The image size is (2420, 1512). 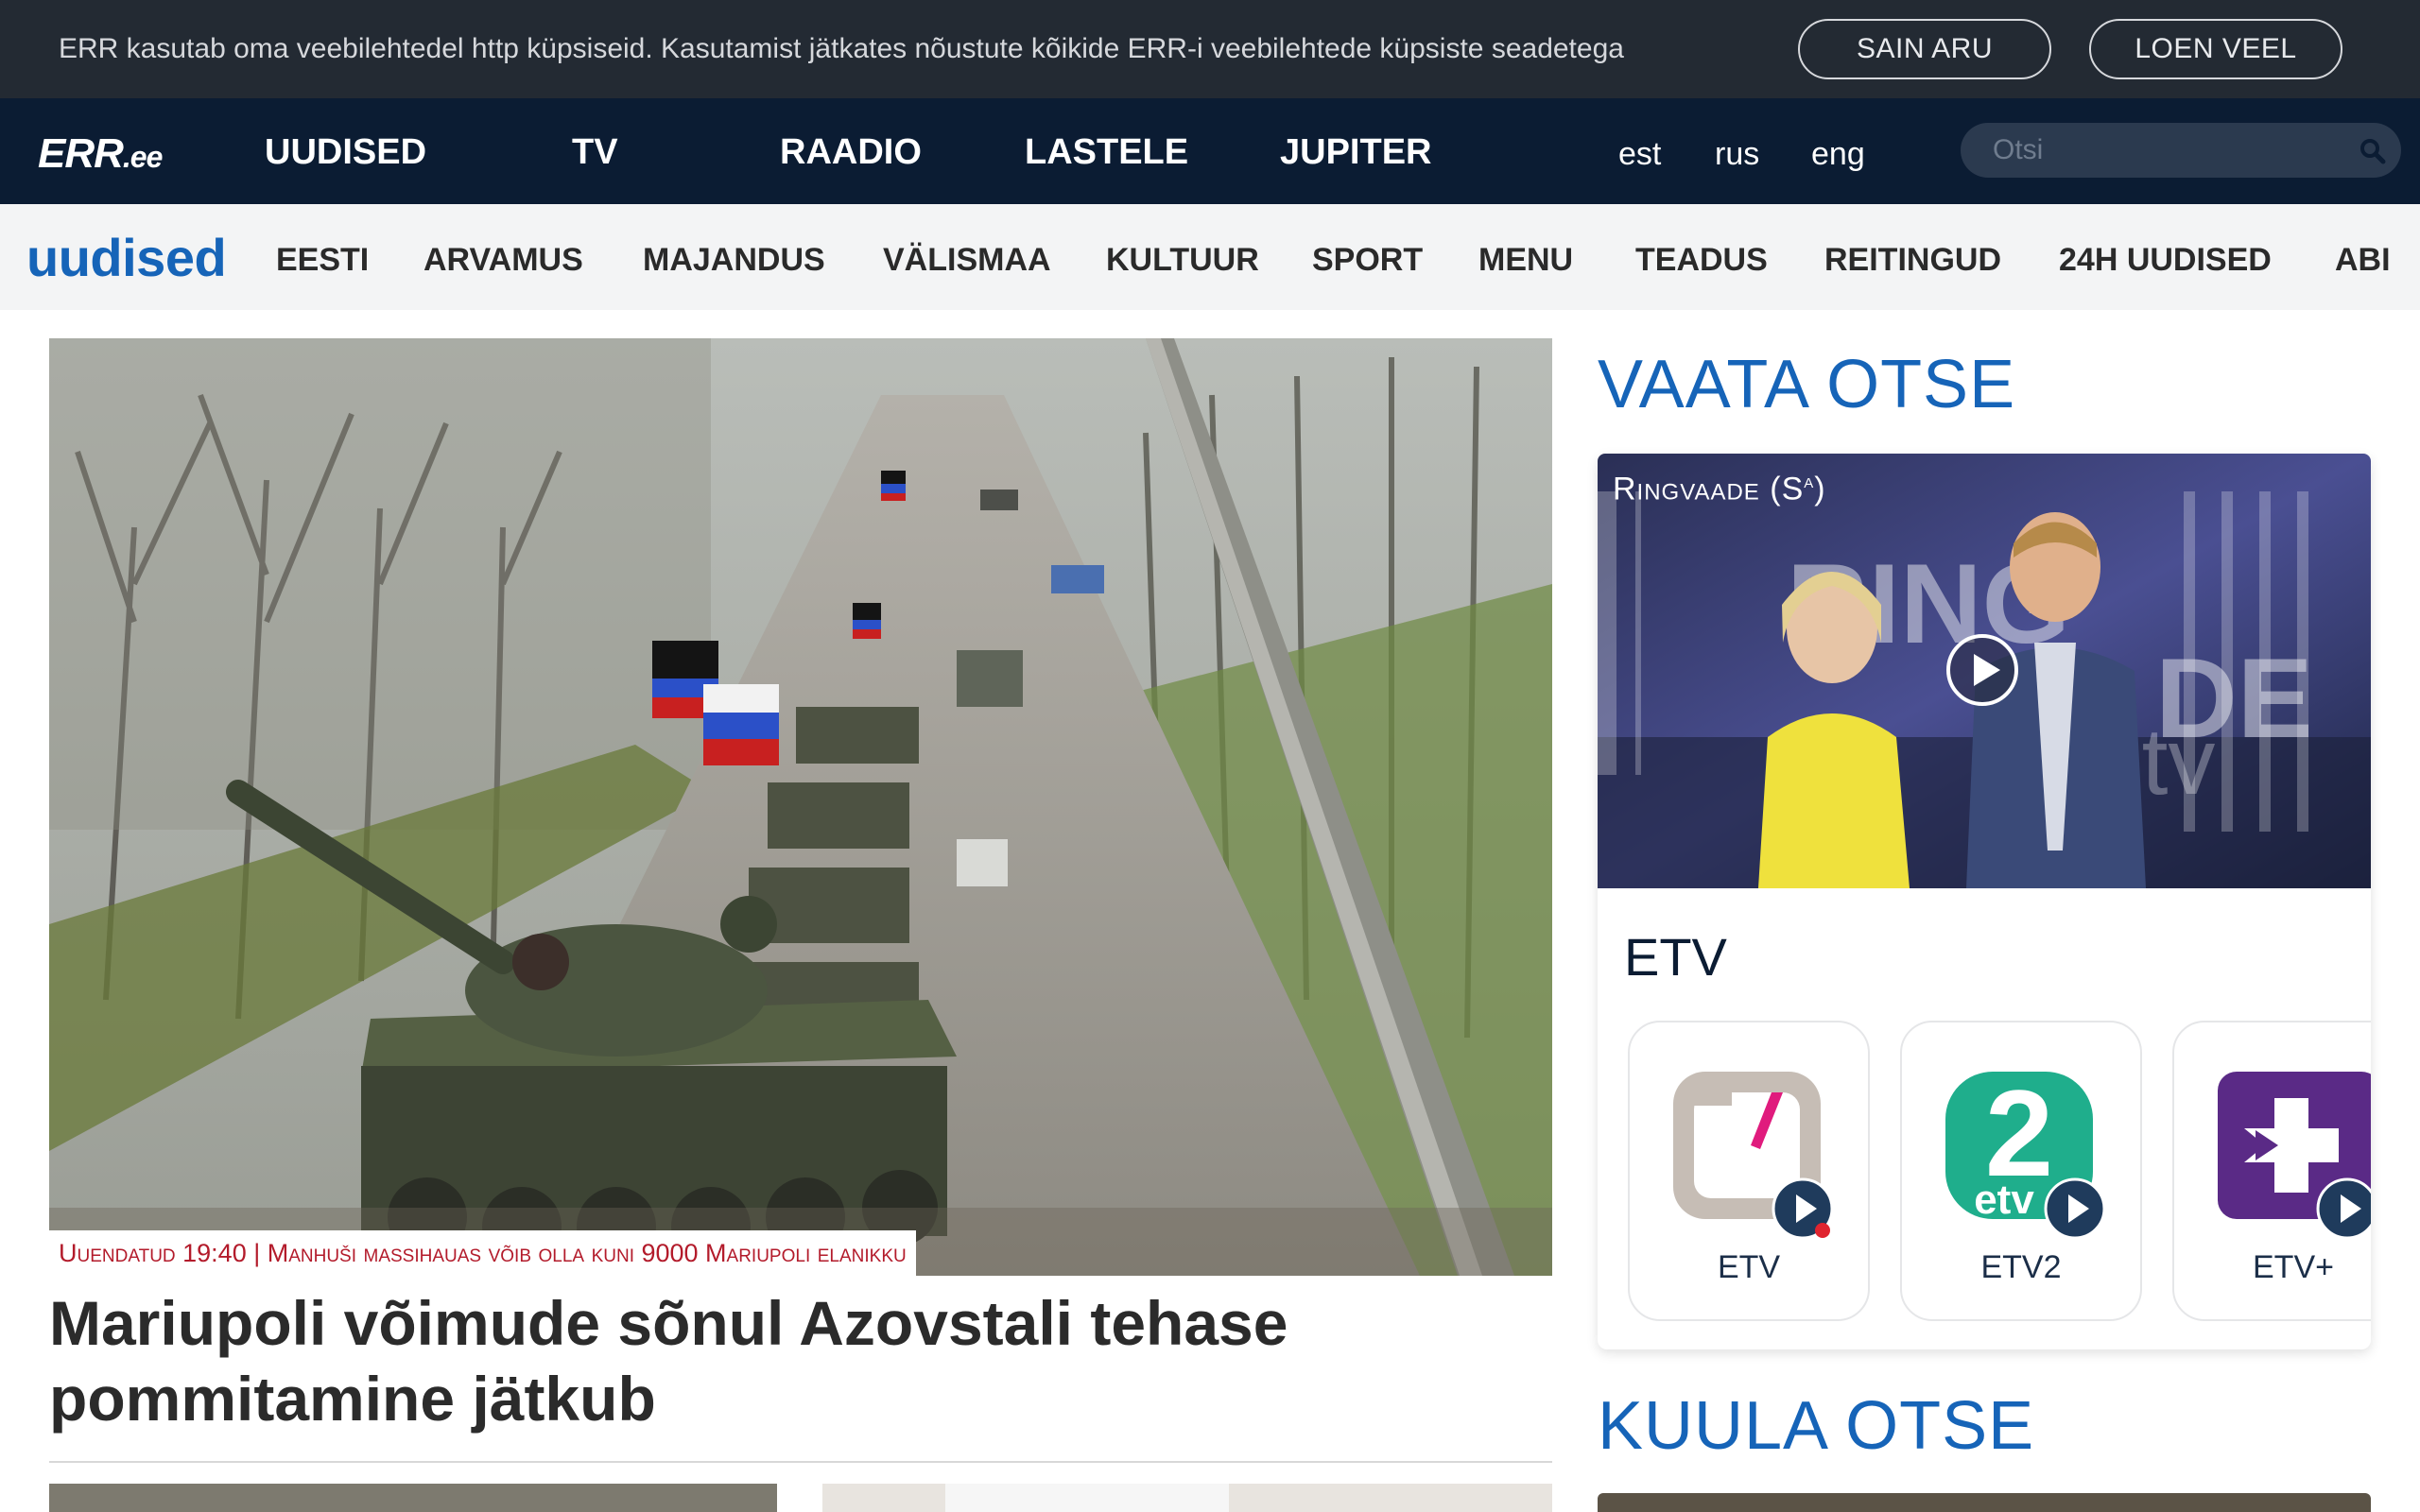 I want to click on search-box, so click(x=2181, y=150).